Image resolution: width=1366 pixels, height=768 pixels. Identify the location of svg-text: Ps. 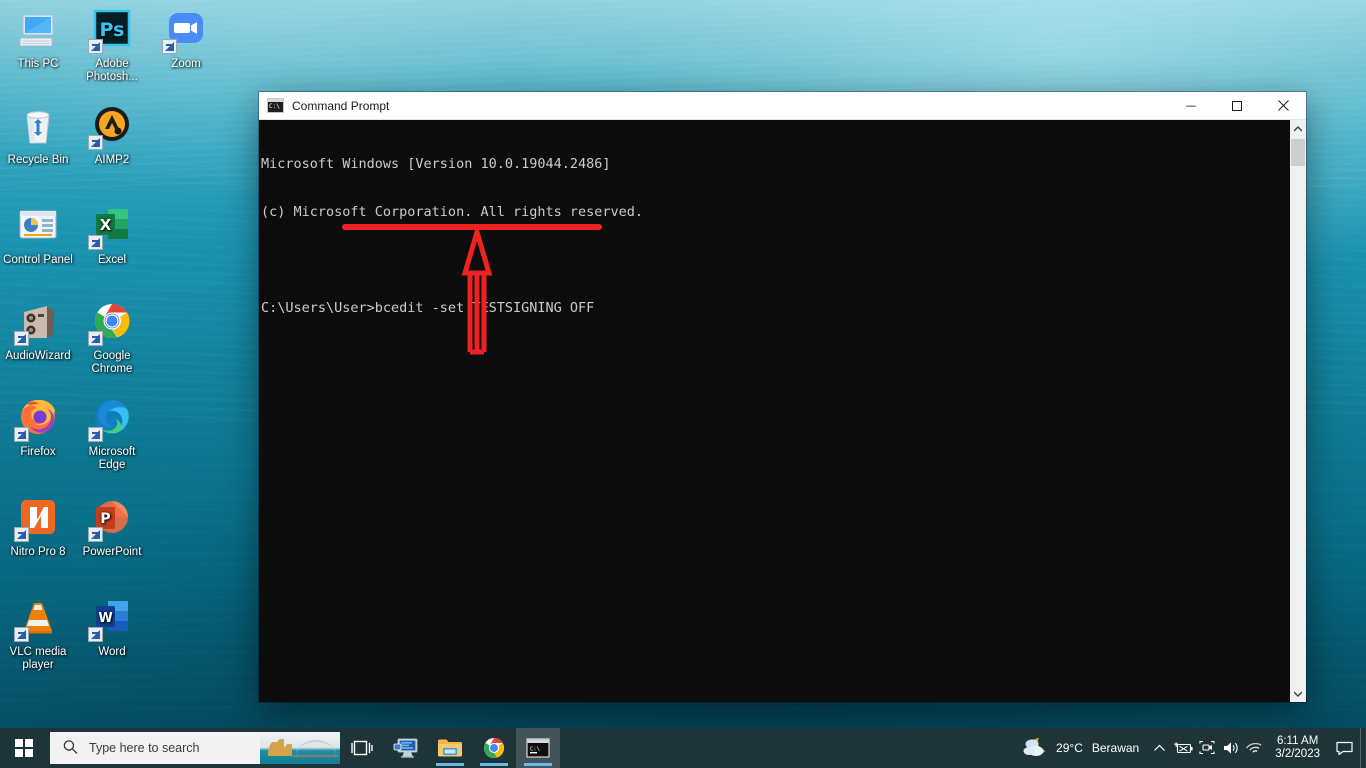
(112, 30).